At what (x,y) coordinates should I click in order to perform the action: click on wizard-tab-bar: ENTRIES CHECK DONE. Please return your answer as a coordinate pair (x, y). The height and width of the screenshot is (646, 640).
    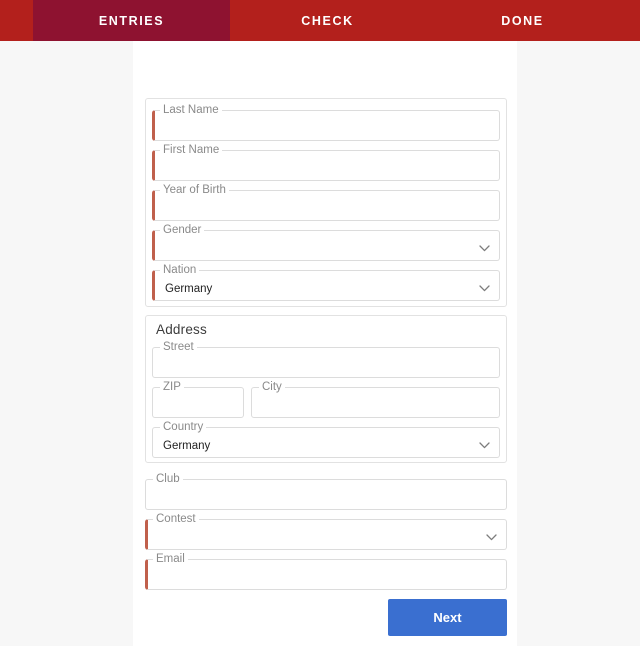
    Looking at the image, I should click on (320, 20).